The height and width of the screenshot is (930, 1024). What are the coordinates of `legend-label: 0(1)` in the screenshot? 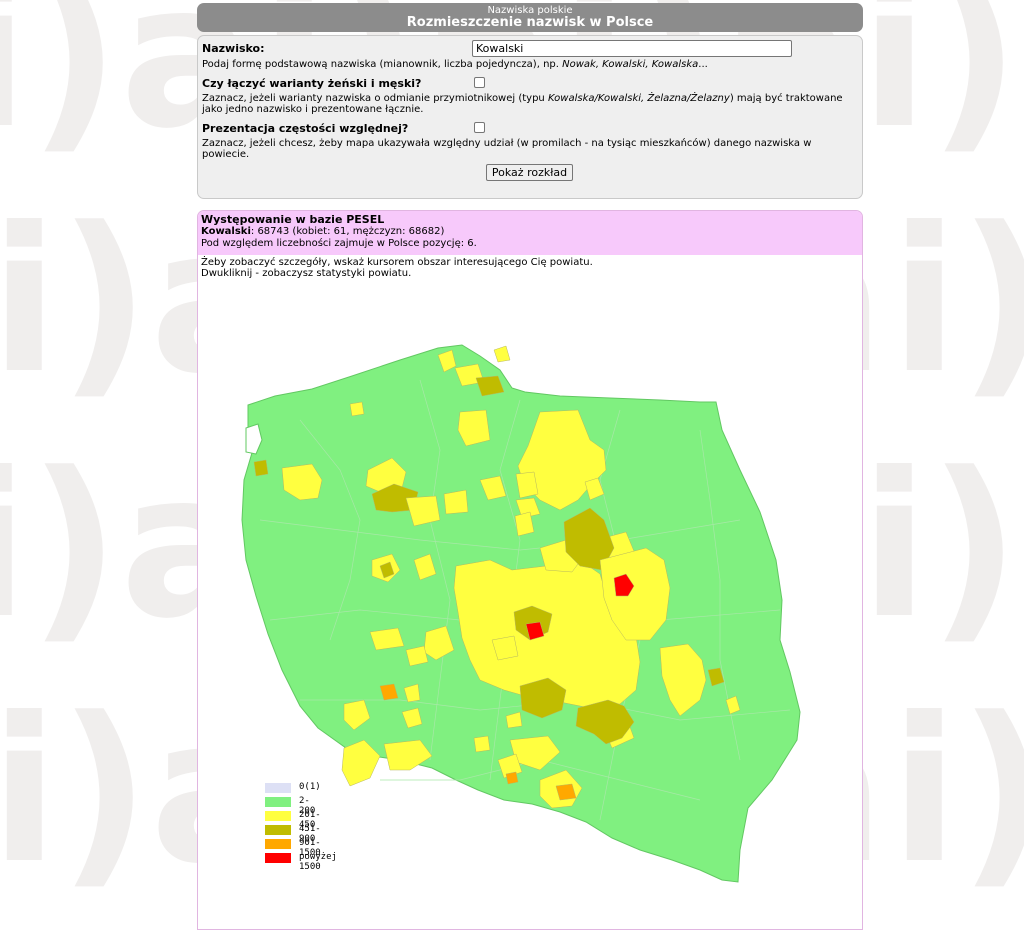 It's located at (310, 787).